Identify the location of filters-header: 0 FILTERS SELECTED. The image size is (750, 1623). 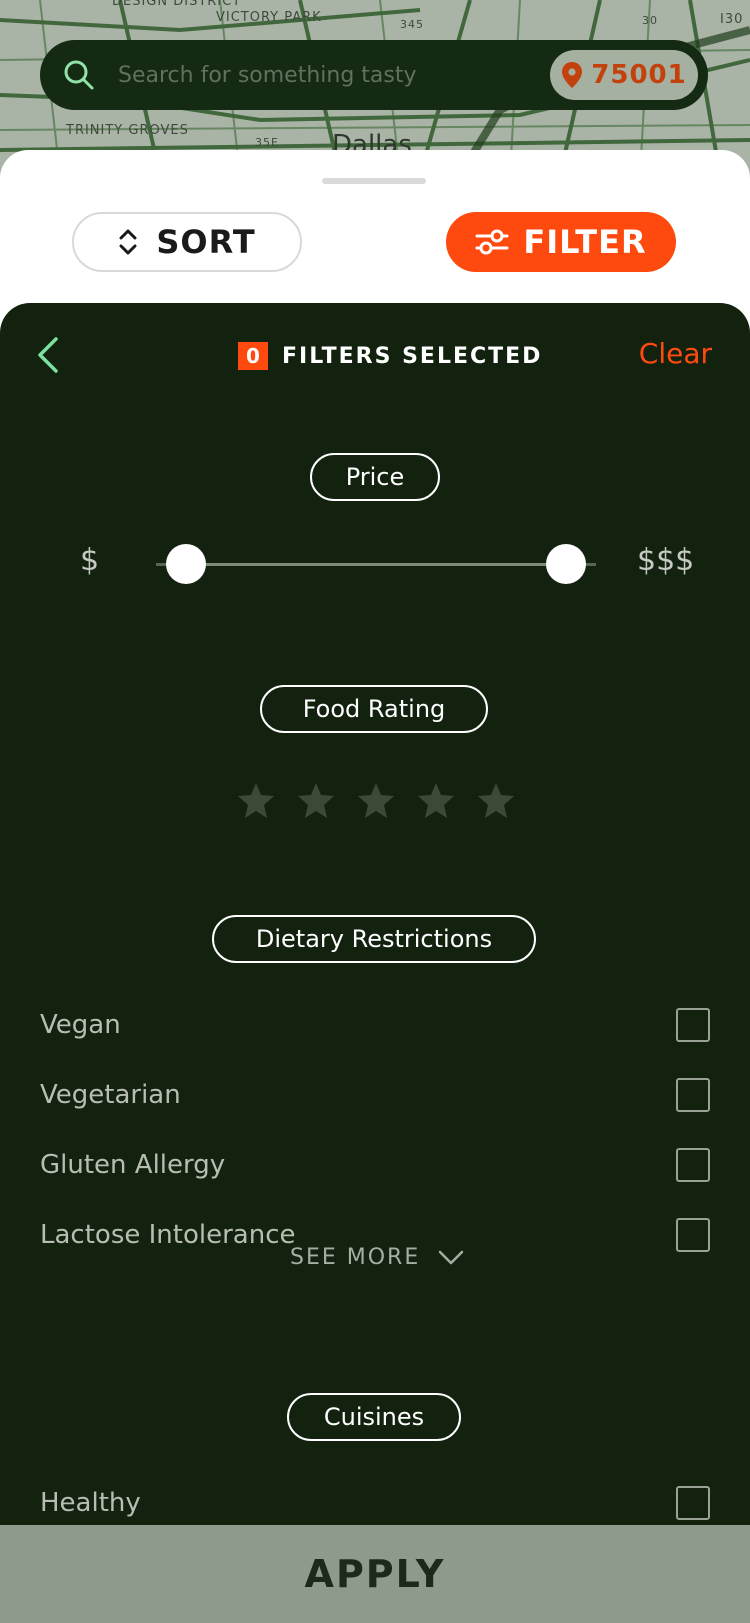
(390, 356).